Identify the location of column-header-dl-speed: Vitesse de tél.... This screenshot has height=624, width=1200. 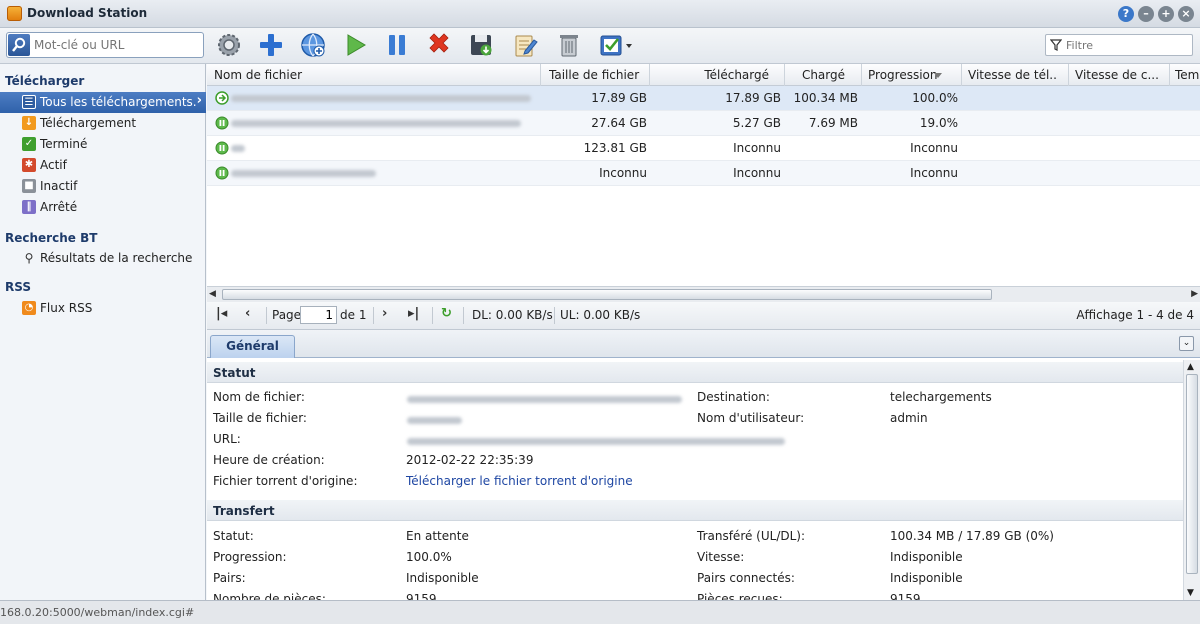
(1012, 75).